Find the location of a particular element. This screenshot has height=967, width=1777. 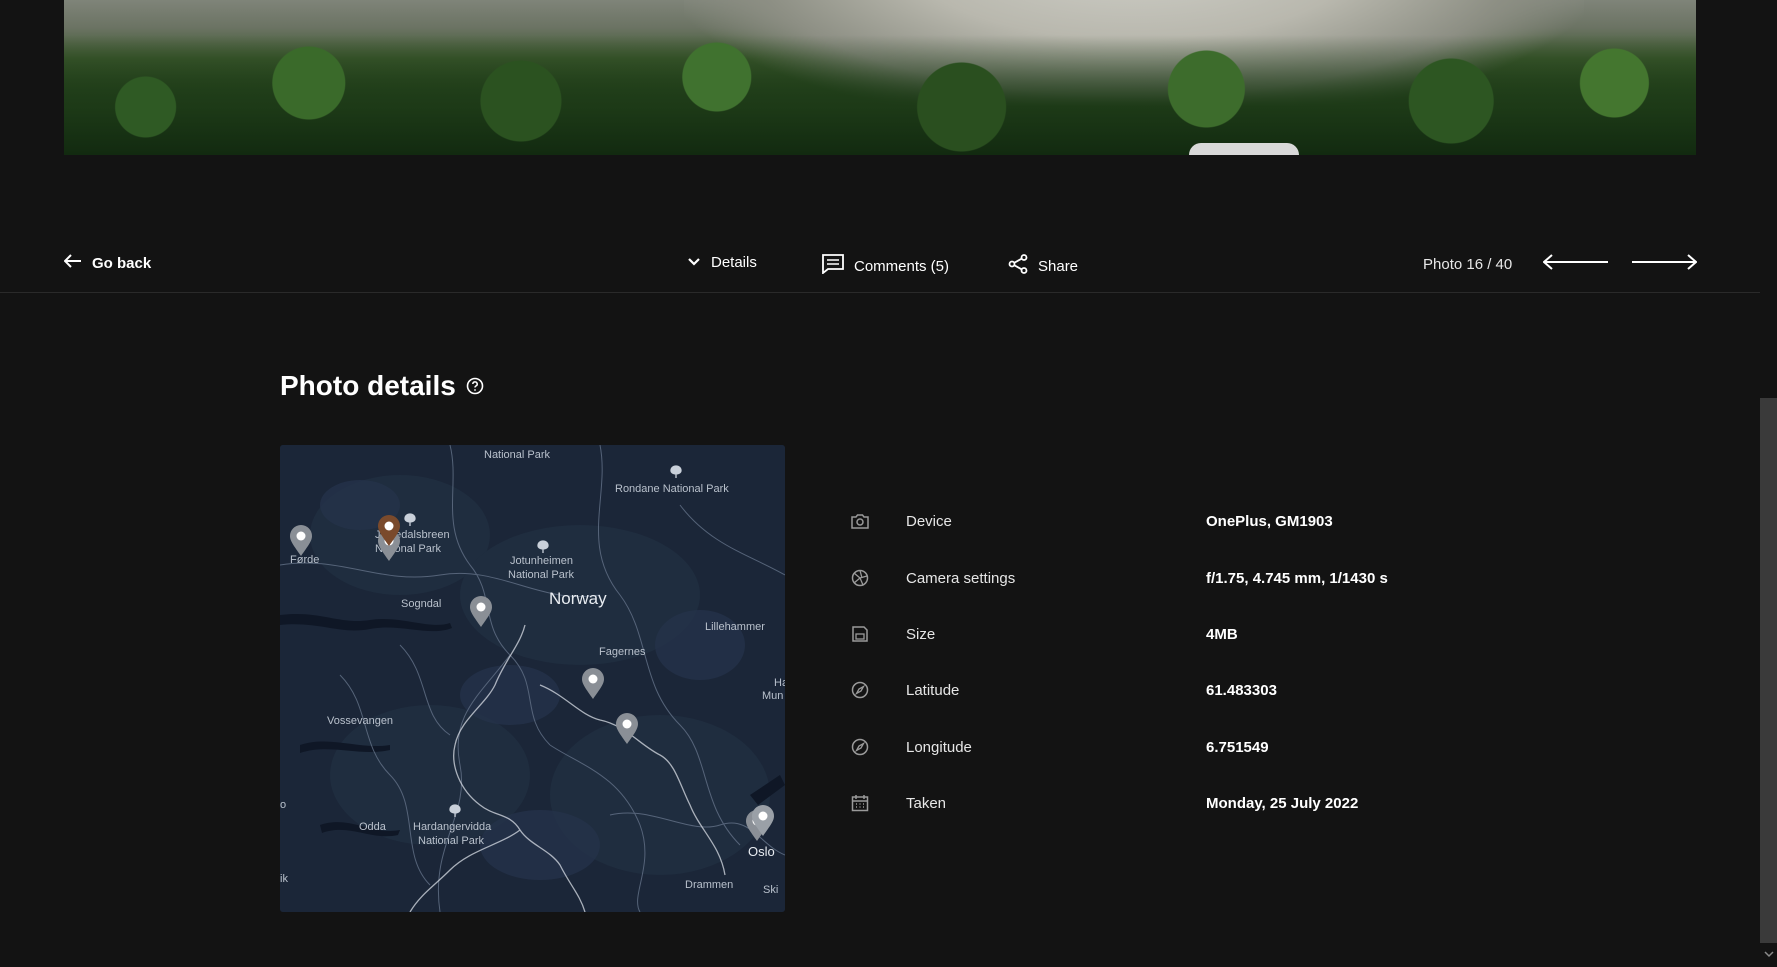

hero-car is located at coordinates (1244, 149).